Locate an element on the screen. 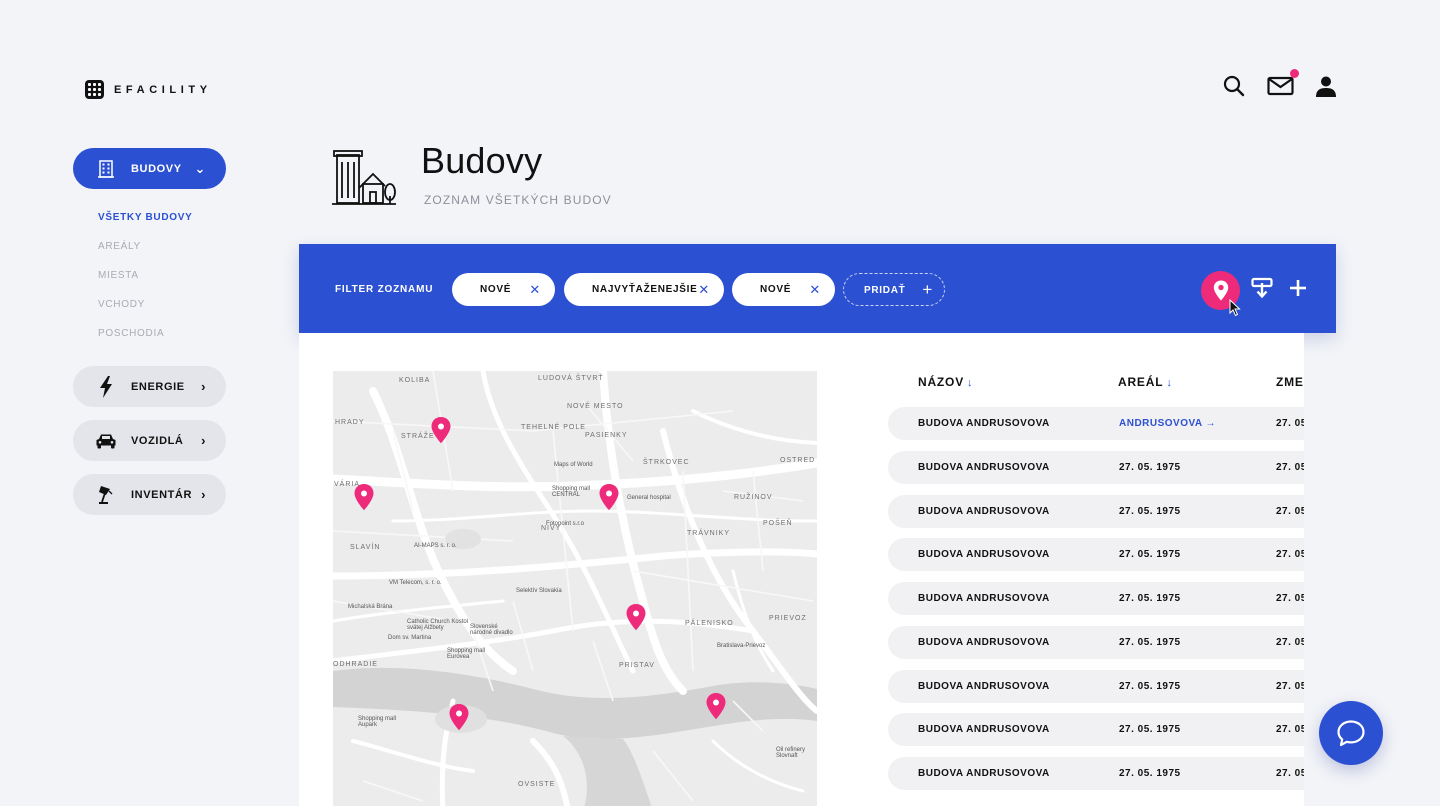 The image size is (1440, 806). sidebar-subitem-miesta: MIESTA is located at coordinates (145, 284).